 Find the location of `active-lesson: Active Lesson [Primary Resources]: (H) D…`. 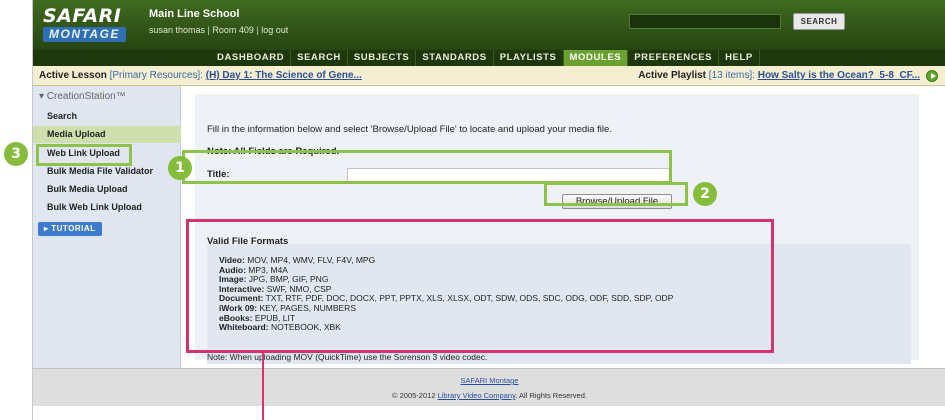

active-lesson: Active Lesson [Primary Resources]: (H) D… is located at coordinates (200, 76).